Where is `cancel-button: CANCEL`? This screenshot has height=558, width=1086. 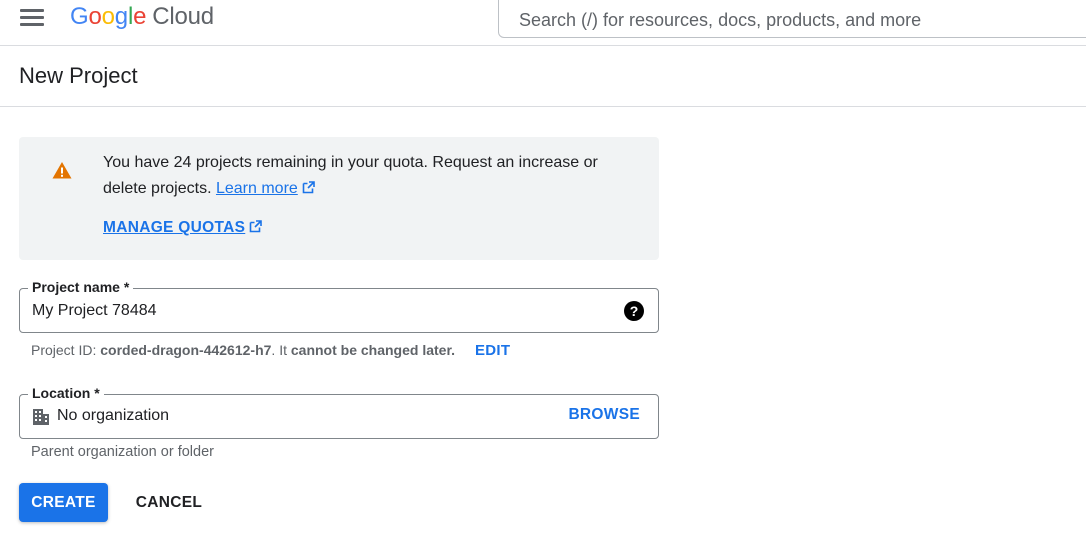 cancel-button: CANCEL is located at coordinates (169, 502).